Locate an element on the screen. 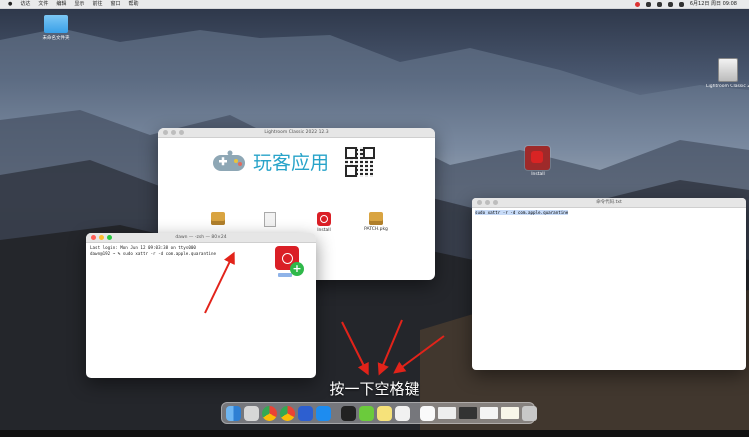 The image size is (749, 437). arrow-to-caption-mid is located at coordinates (390, 347).